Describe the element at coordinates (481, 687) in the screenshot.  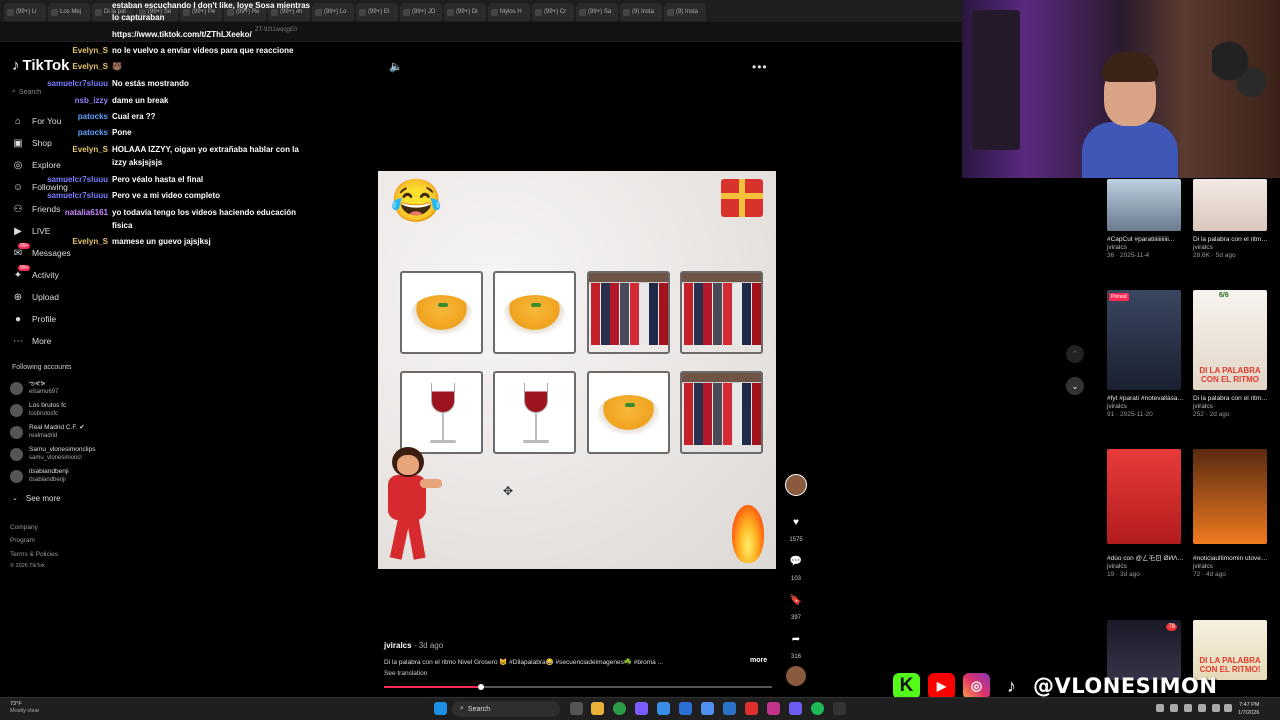
I see `progress-knob` at that location.